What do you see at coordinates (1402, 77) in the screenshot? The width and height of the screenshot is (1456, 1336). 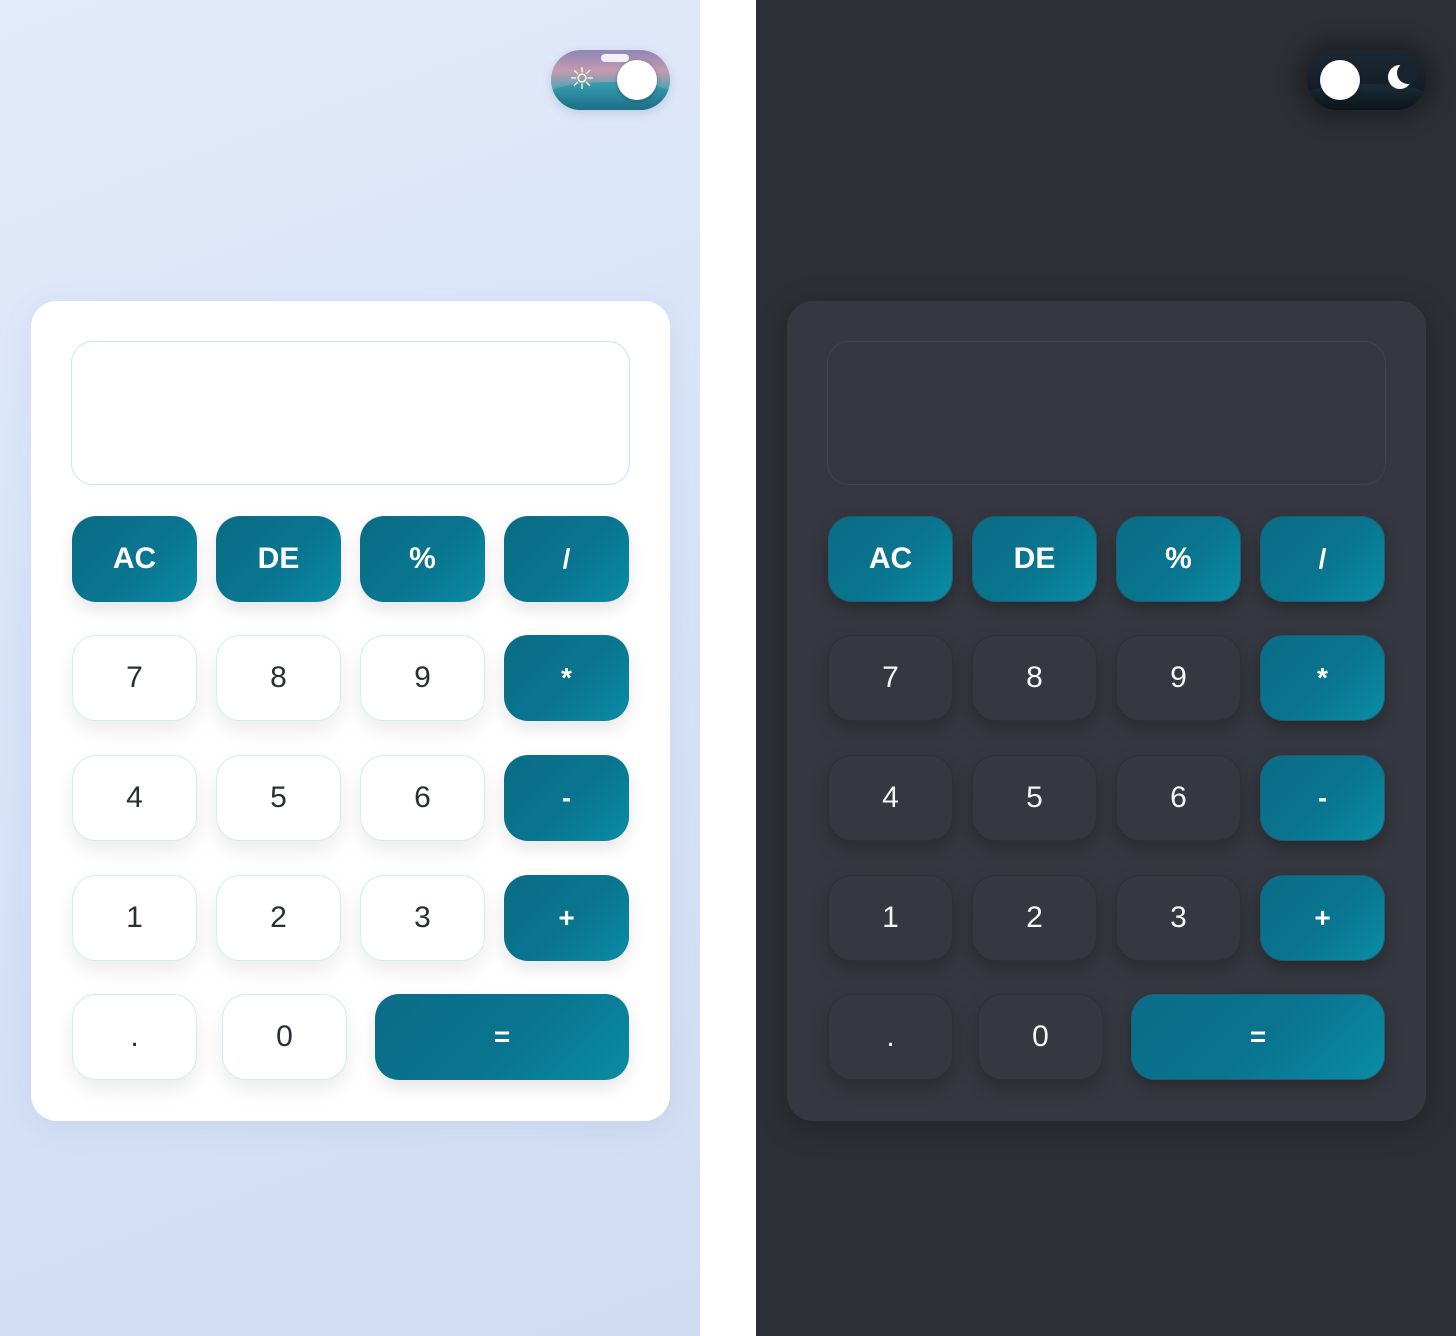 I see `moon-icon` at bounding box center [1402, 77].